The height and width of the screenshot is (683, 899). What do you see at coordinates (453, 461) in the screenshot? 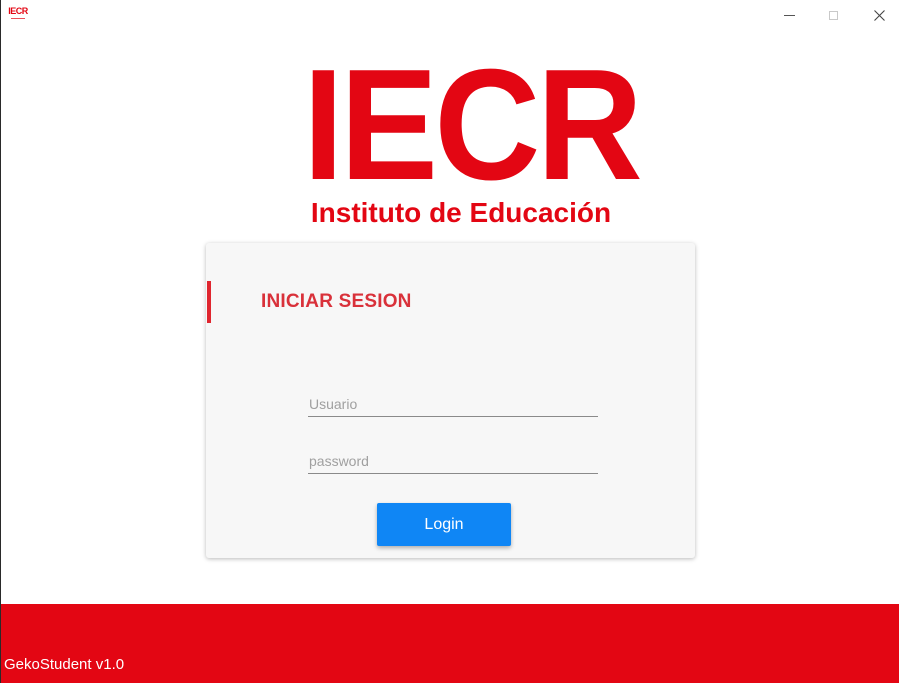
I see `password-input` at bounding box center [453, 461].